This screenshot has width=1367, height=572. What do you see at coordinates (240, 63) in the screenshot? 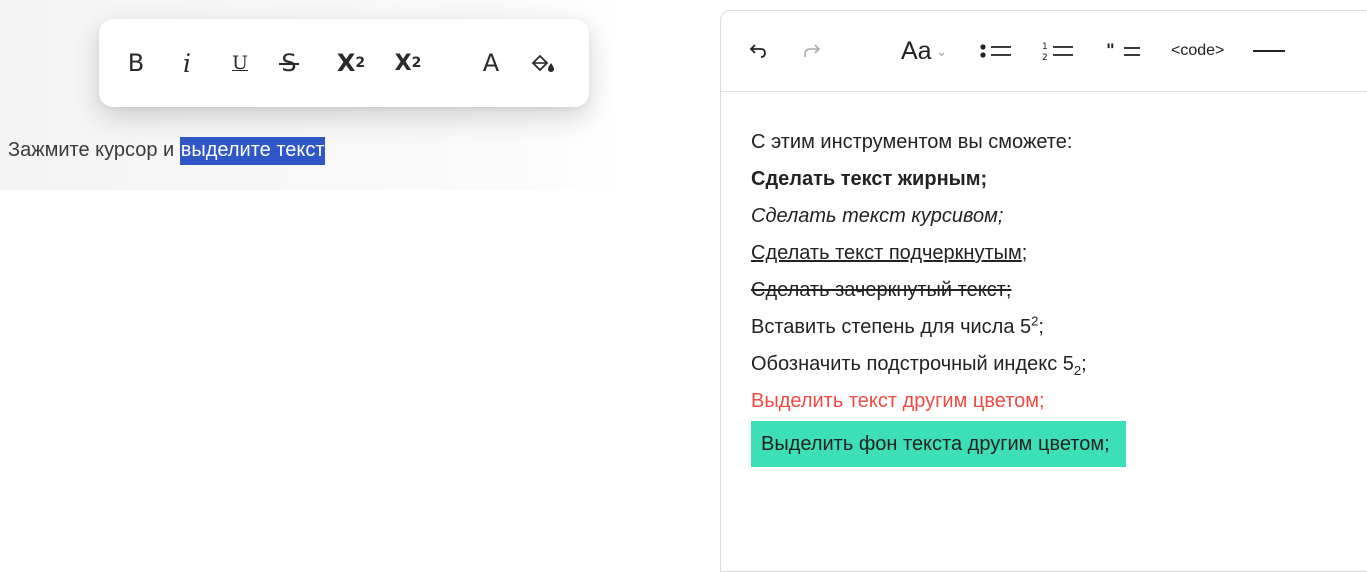
I see `underline-button: U` at bounding box center [240, 63].